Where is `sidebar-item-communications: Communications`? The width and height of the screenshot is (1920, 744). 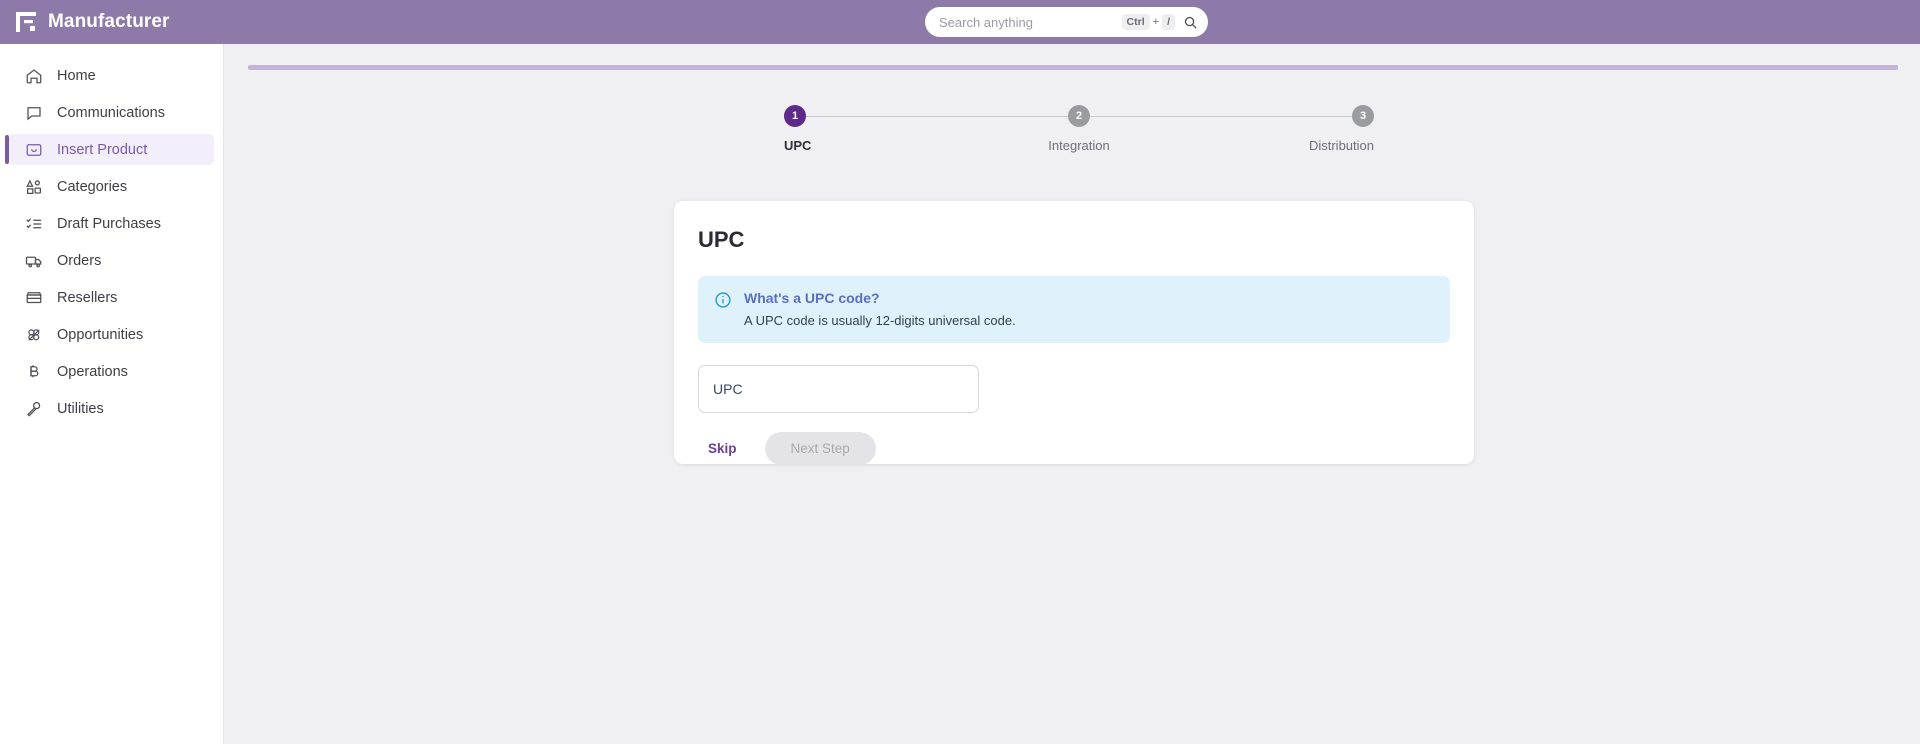
sidebar-item-communications: Communications is located at coordinates (111, 112).